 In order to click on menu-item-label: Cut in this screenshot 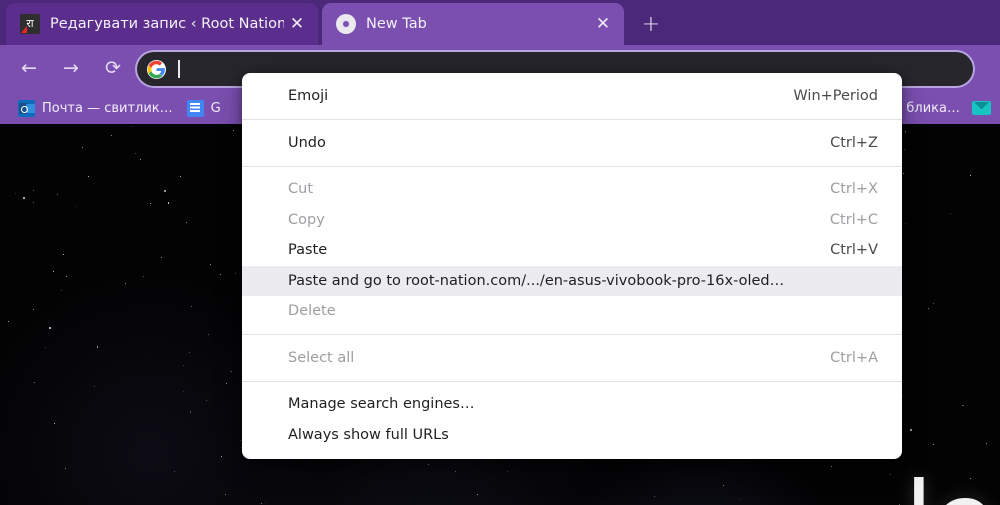, I will do `click(300, 189)`.